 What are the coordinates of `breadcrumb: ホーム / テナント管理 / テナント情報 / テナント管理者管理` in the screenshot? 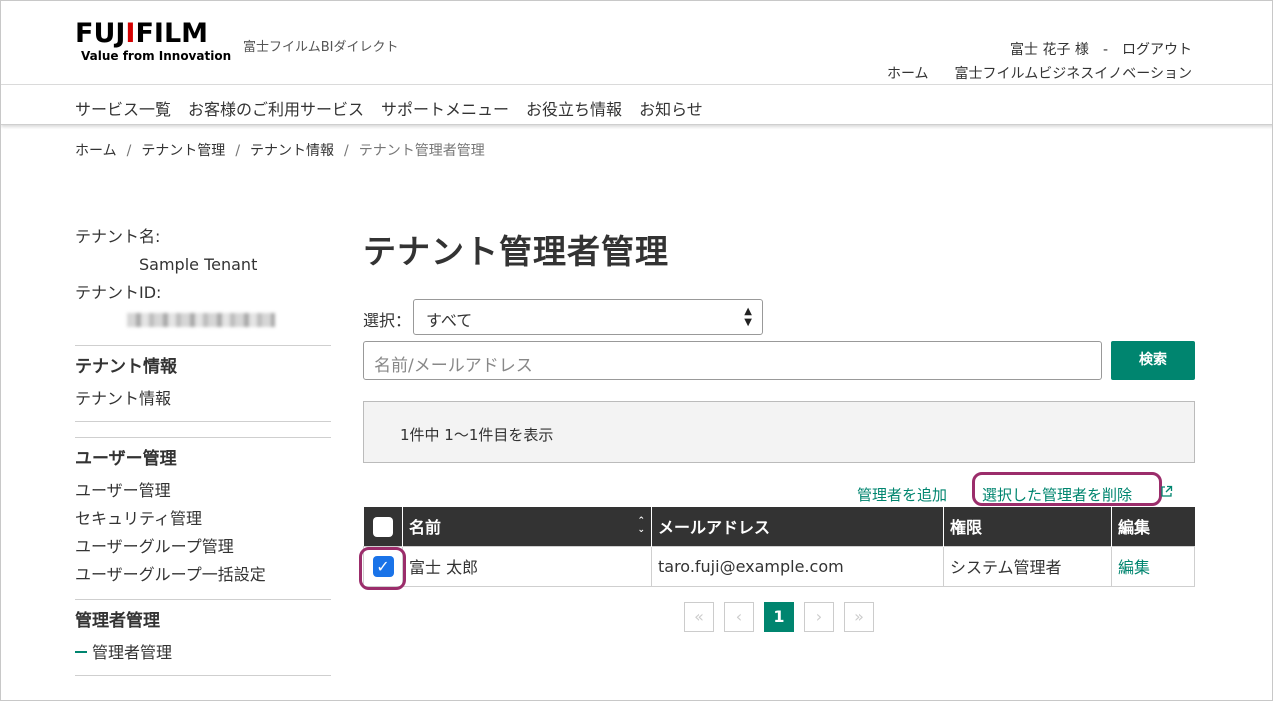 It's located at (280, 150).